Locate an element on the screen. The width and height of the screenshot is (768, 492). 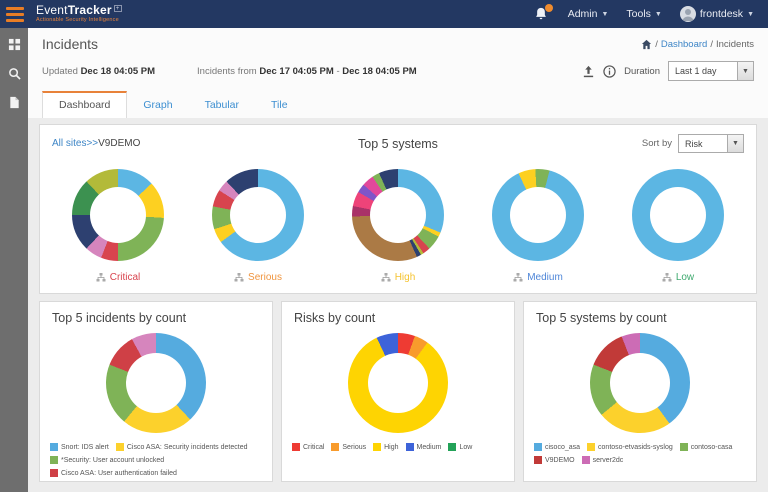
breadcrumb-dashboard-link: Dashboard is located at coordinates (684, 44).